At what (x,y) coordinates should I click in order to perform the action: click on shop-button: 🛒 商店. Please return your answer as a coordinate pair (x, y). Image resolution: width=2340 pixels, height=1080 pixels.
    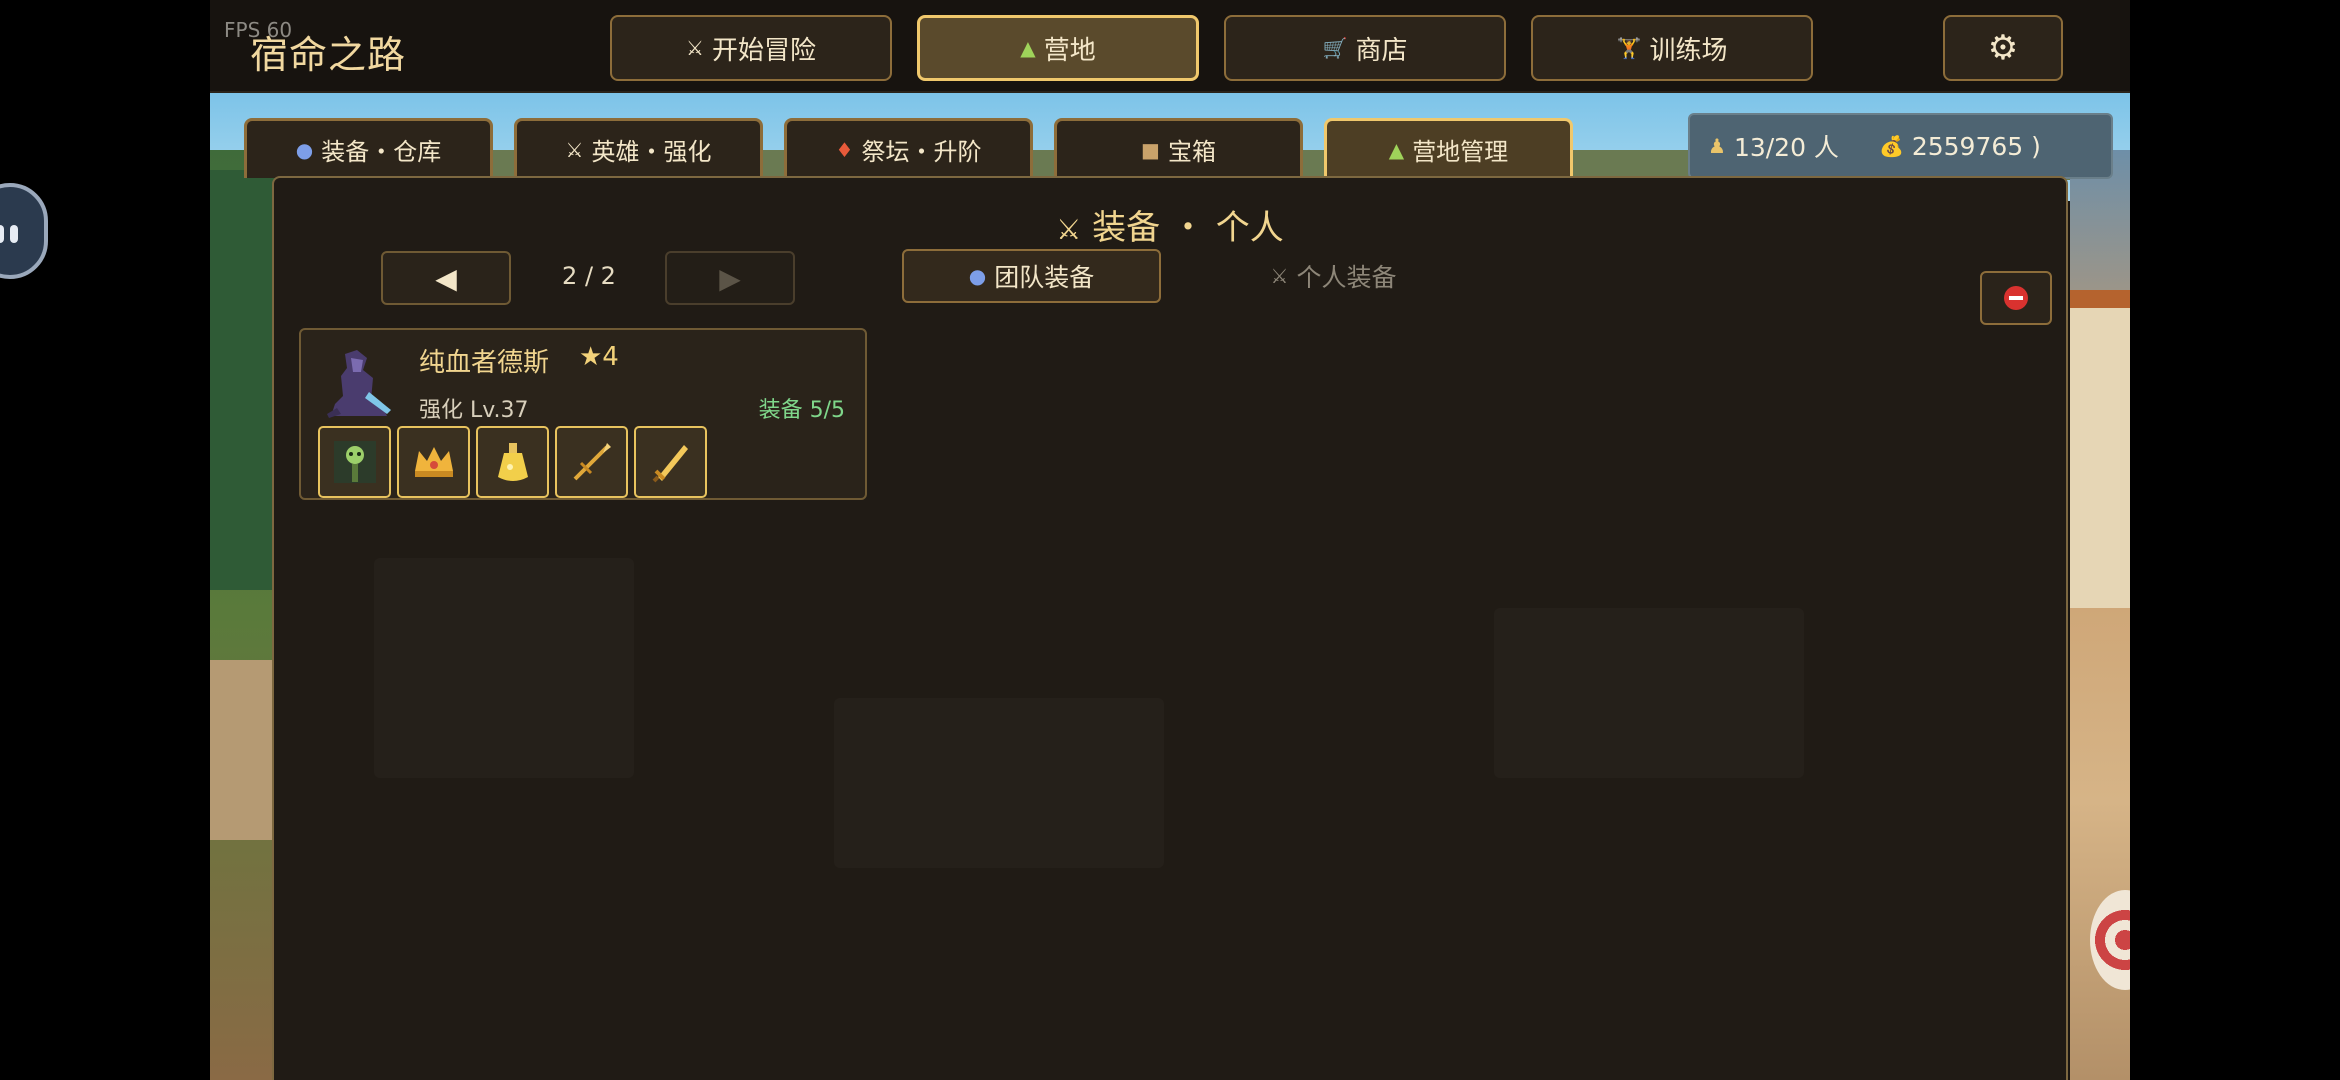
    Looking at the image, I should click on (1365, 48).